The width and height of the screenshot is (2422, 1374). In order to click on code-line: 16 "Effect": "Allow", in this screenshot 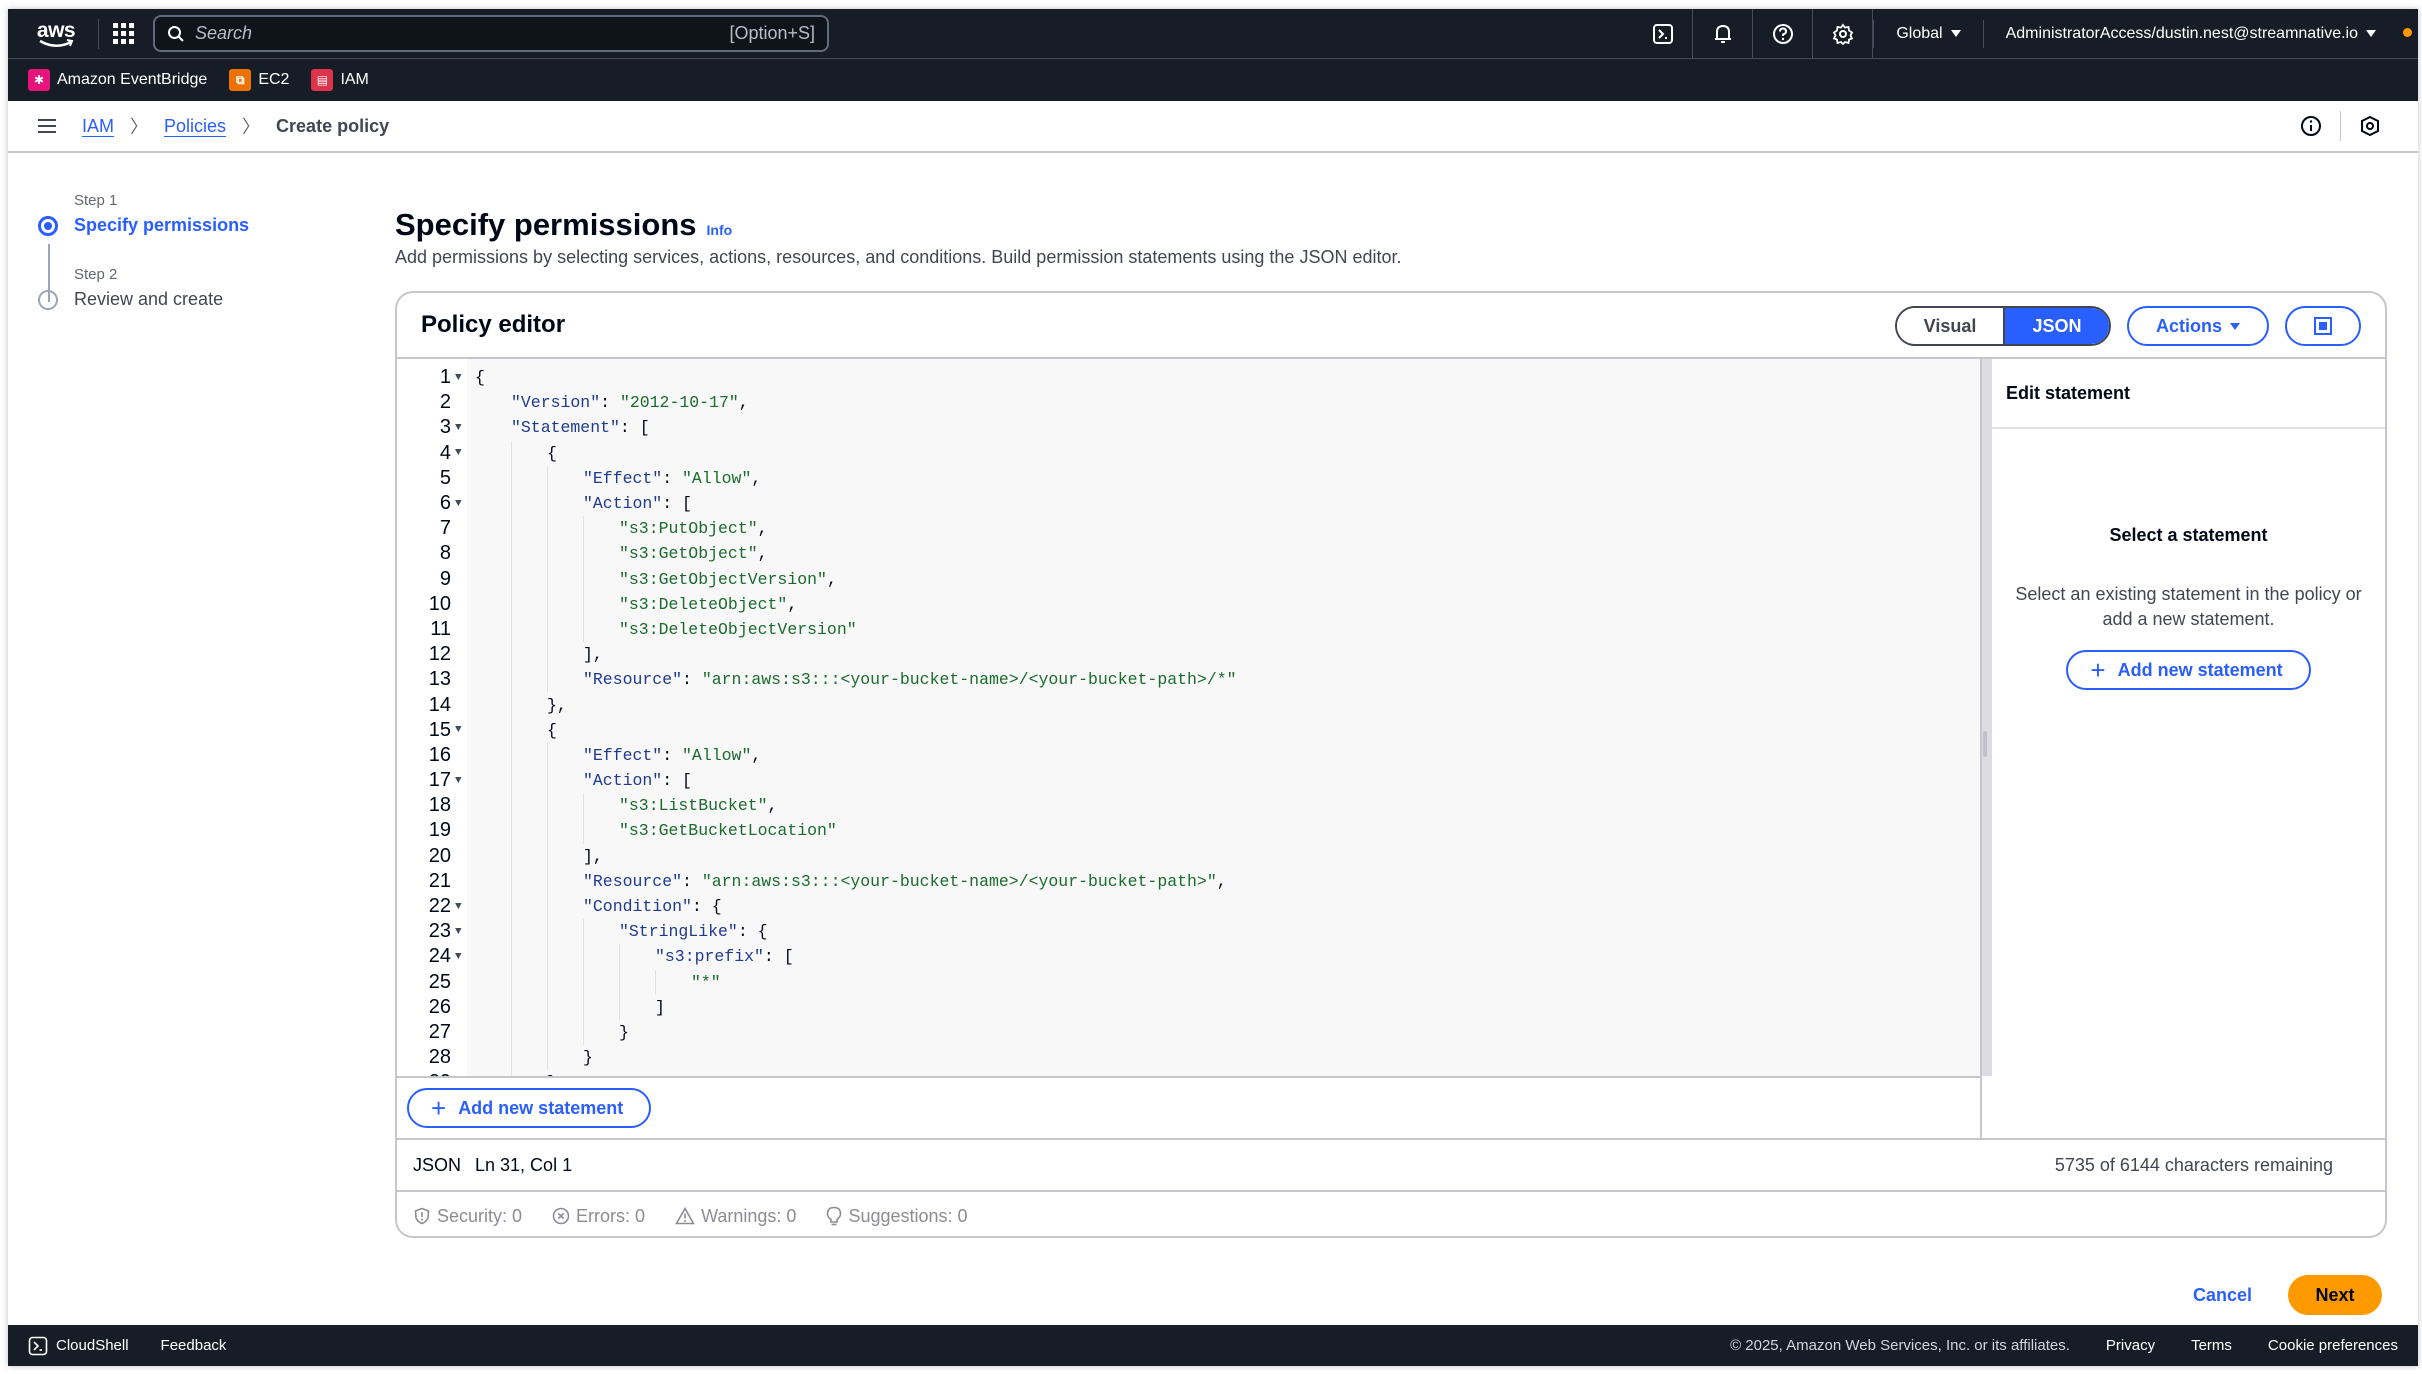, I will do `click(1188, 755)`.